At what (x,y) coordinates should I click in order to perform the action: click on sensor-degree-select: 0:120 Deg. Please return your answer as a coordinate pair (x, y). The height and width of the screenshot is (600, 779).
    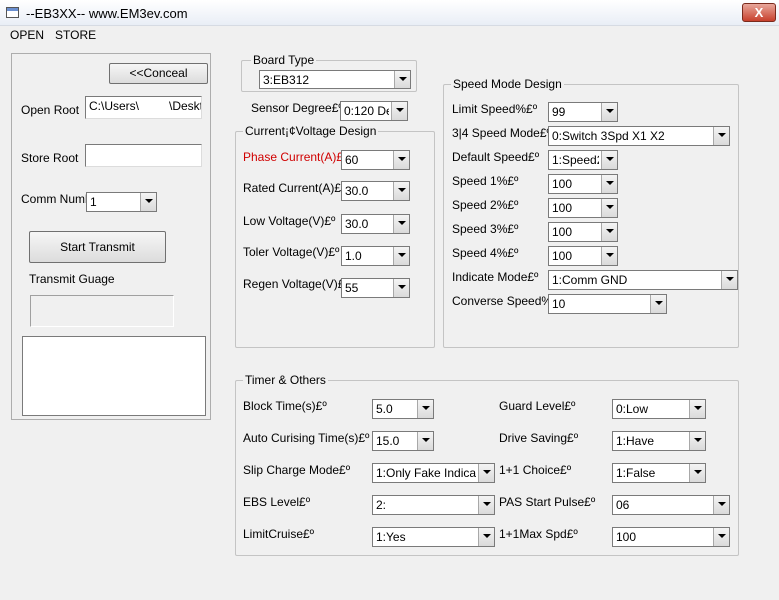
    Looking at the image, I should click on (374, 111).